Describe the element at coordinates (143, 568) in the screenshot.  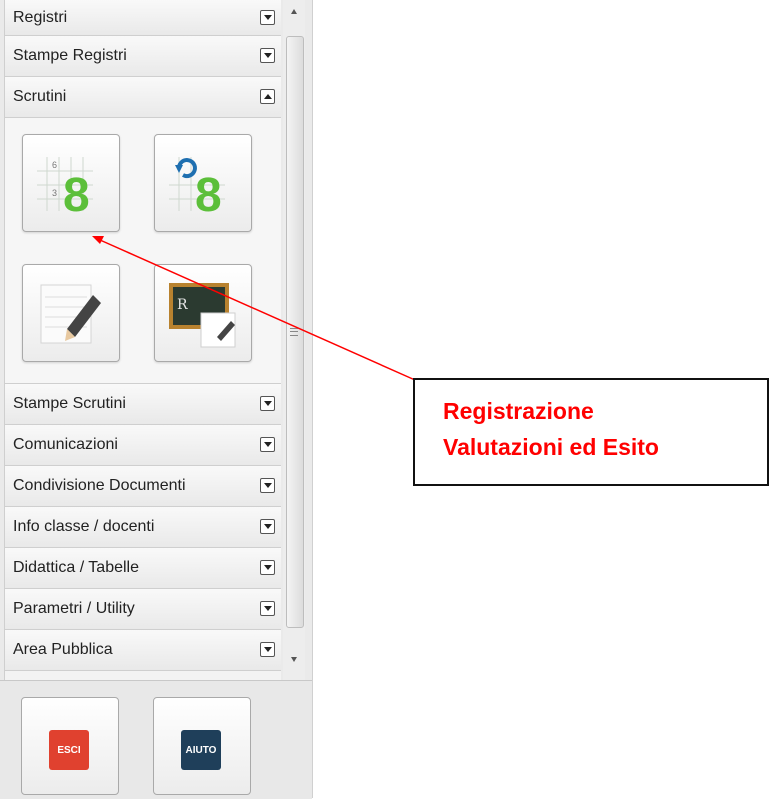
I see `menu-section-didattica: Didattica / Tabelle` at that location.